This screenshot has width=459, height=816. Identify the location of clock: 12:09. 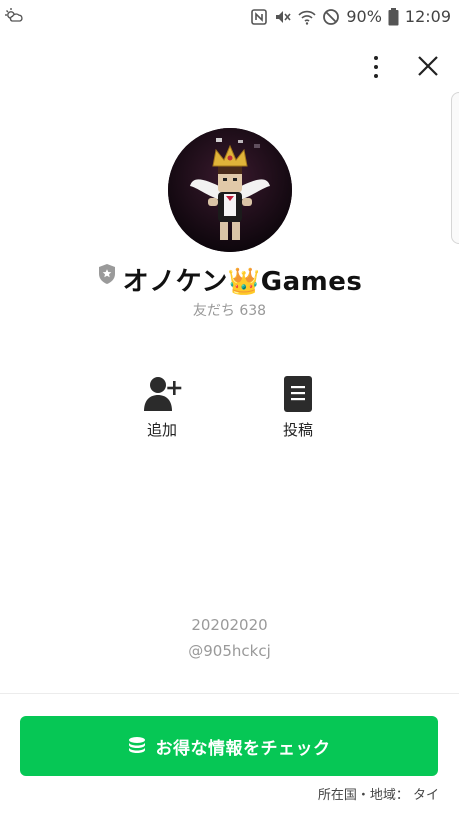
(427, 16).